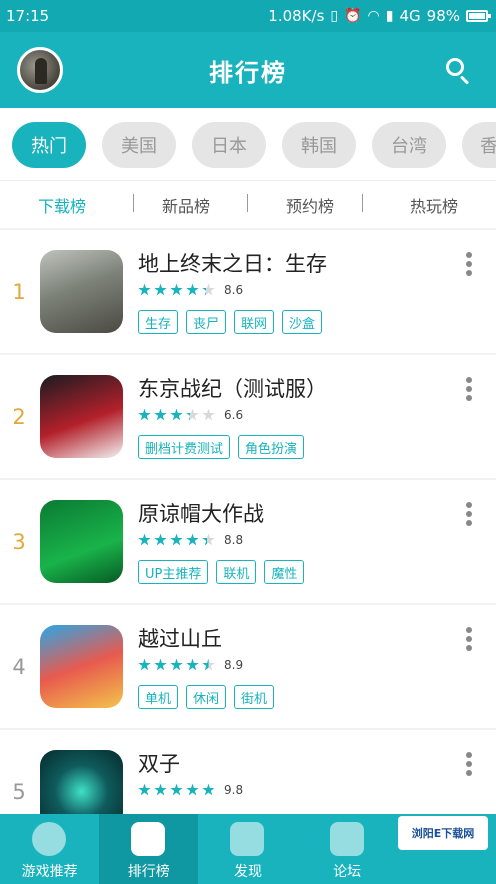 Image resolution: width=496 pixels, height=884 pixels. Describe the element at coordinates (373, 16) in the screenshot. I see `wifi-icon: ◠` at that location.